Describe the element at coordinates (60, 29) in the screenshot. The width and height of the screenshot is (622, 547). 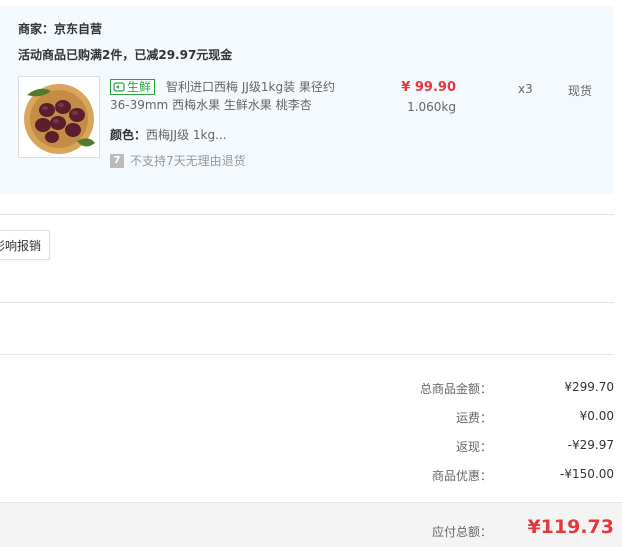
I see `merchant-name: 商家：京东自营` at that location.